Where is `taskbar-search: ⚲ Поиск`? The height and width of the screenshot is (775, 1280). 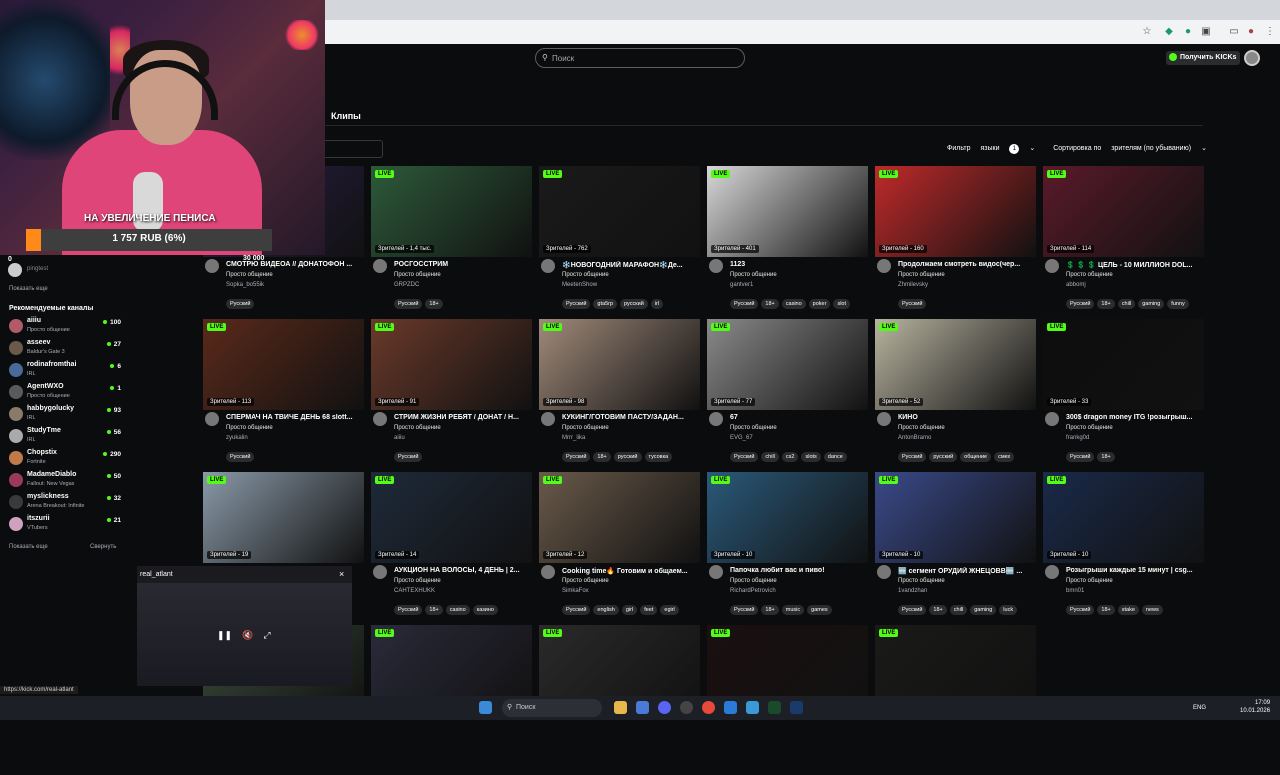 taskbar-search: ⚲ Поиск is located at coordinates (552, 708).